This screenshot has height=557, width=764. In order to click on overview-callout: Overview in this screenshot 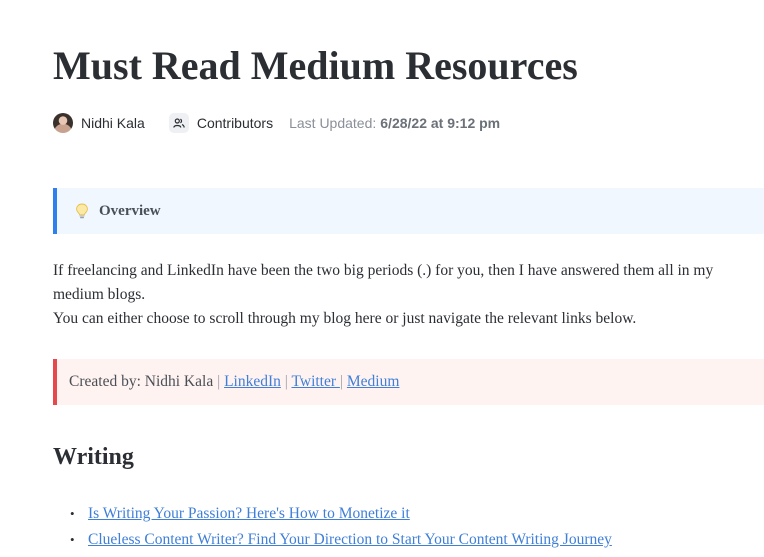, I will do `click(408, 211)`.